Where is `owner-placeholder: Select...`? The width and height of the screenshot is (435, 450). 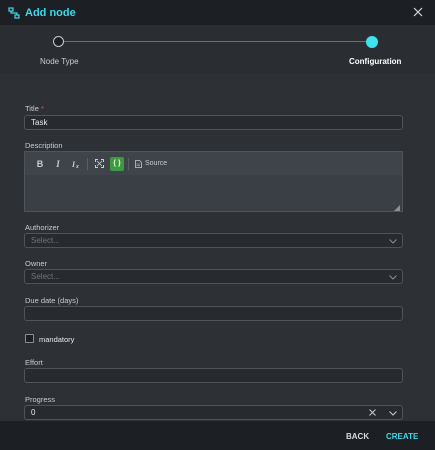
owner-placeholder: Select... is located at coordinates (45, 276).